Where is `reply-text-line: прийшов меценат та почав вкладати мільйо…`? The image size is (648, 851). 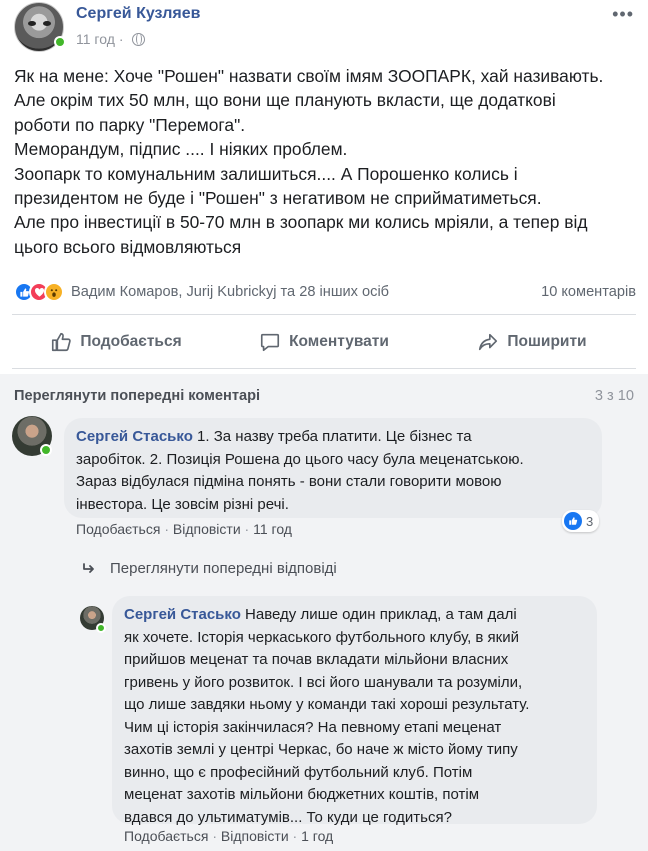
reply-text-line: прийшов меценат та почав вкладати мільйо… is located at coordinates (316, 659).